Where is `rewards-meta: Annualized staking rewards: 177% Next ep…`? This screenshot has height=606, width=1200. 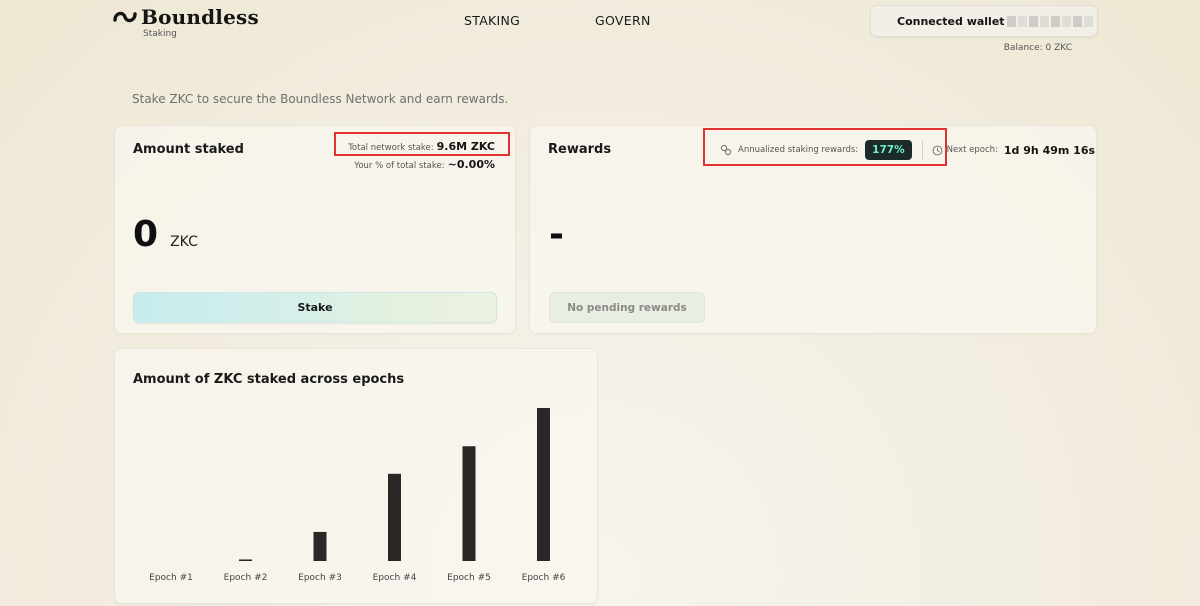 rewards-meta: Annualized staking rewards: 177% Next ep… is located at coordinates (907, 150).